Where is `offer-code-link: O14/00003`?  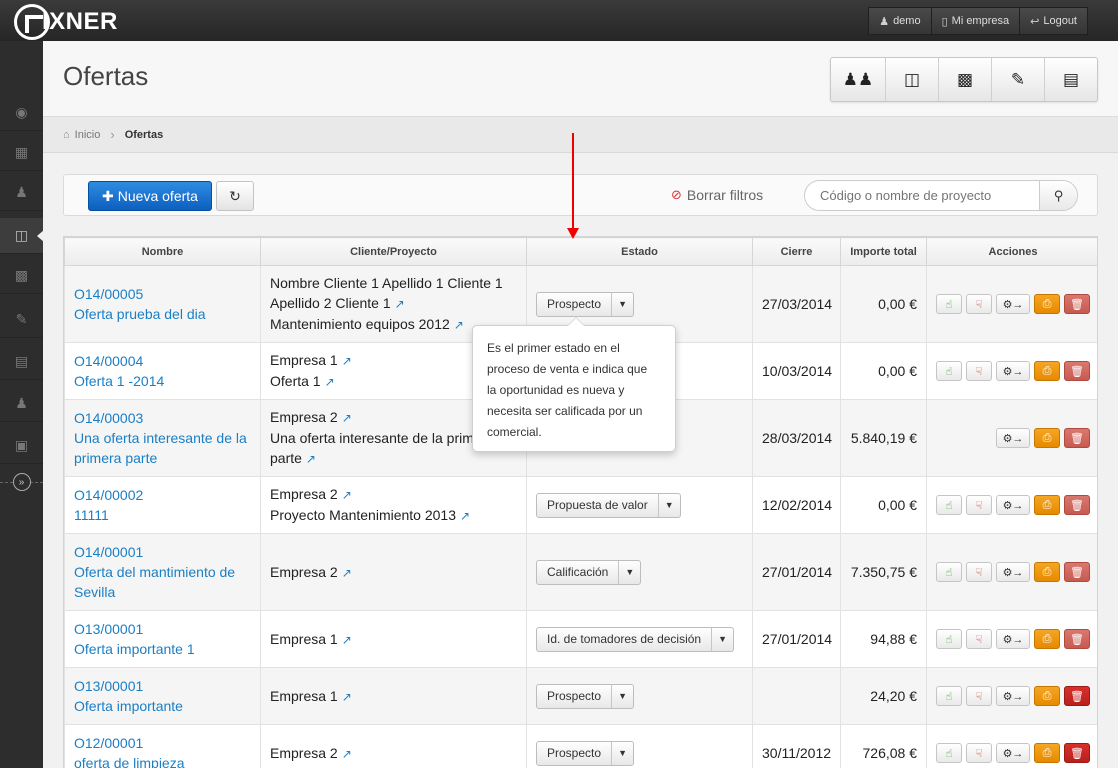
offer-code-link: O14/00003 is located at coordinates (162, 418).